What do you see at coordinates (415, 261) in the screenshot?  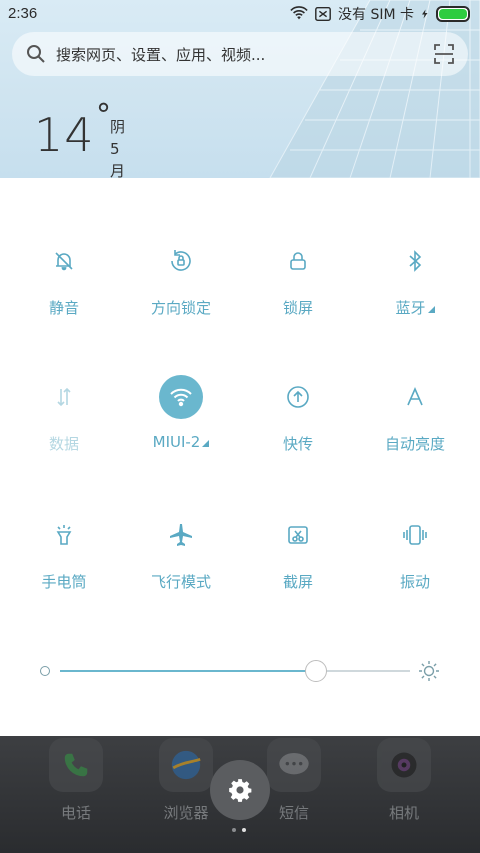 I see `bluetooth-icon` at bounding box center [415, 261].